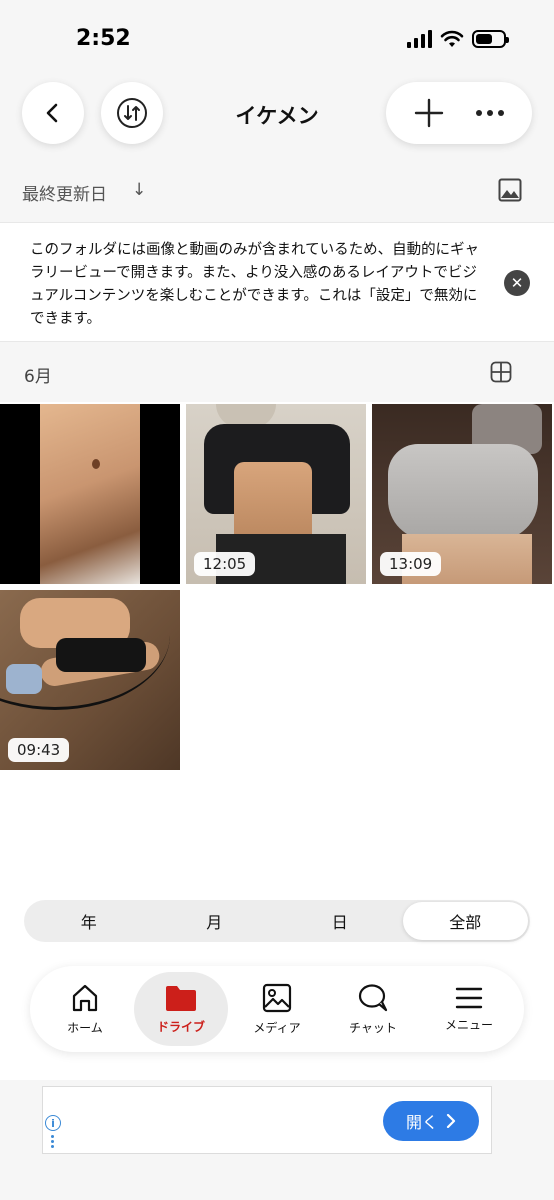  What do you see at coordinates (419, 39) in the screenshot?
I see `signal-icon` at bounding box center [419, 39].